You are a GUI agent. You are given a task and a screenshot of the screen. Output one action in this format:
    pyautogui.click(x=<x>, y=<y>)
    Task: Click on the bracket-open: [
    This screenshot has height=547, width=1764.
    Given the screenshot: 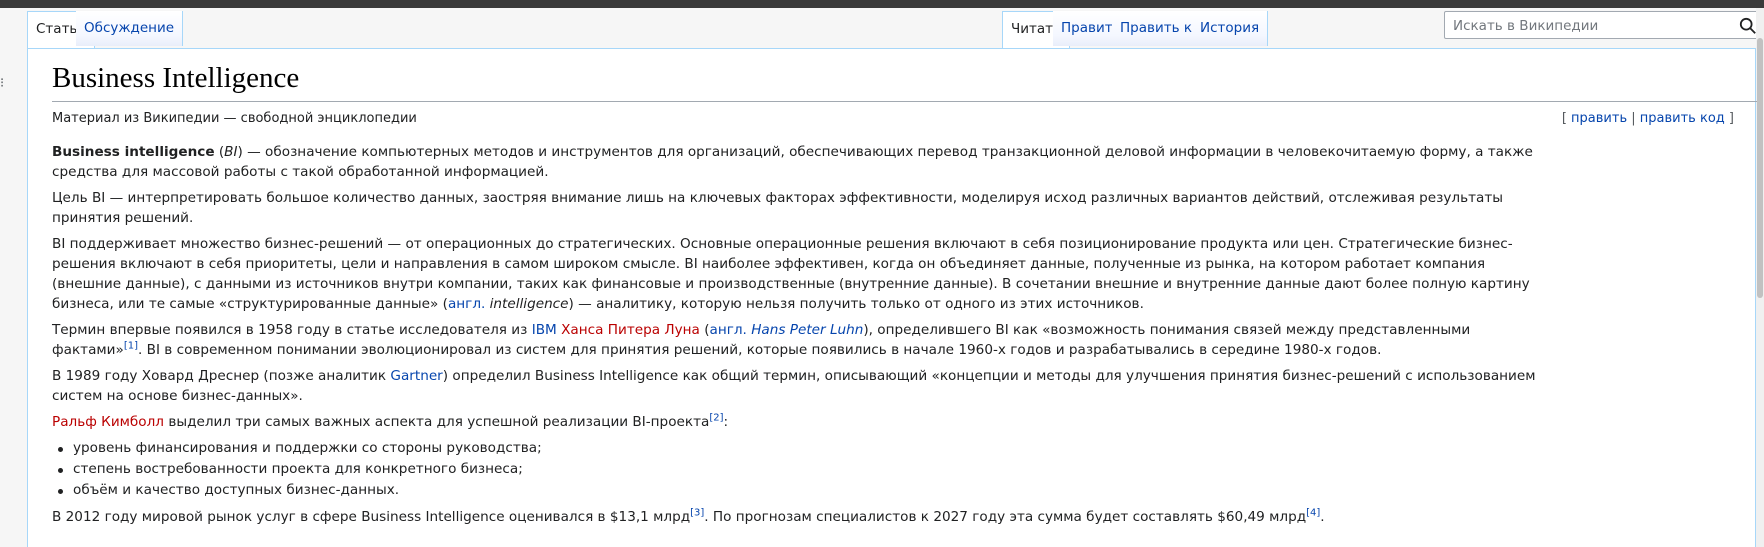 What is the action you would take?
    pyautogui.click(x=1564, y=118)
    